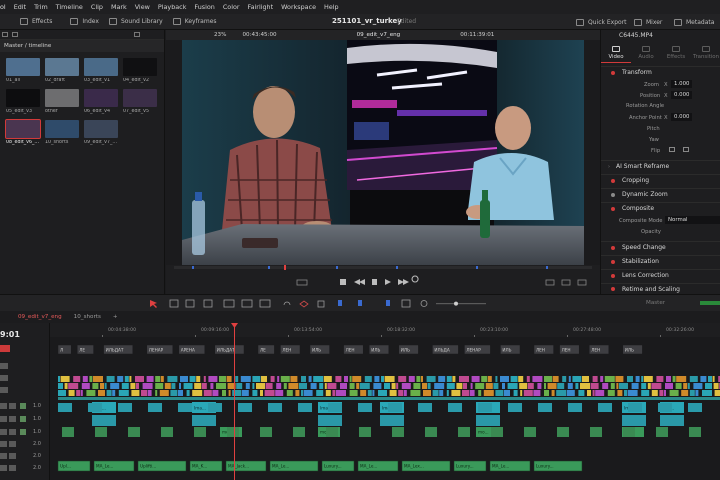 The width and height of the screenshot is (720, 480). What do you see at coordinates (101, 70) in the screenshot?
I see `media-clip: 03_edit_v1` at bounding box center [101, 70].